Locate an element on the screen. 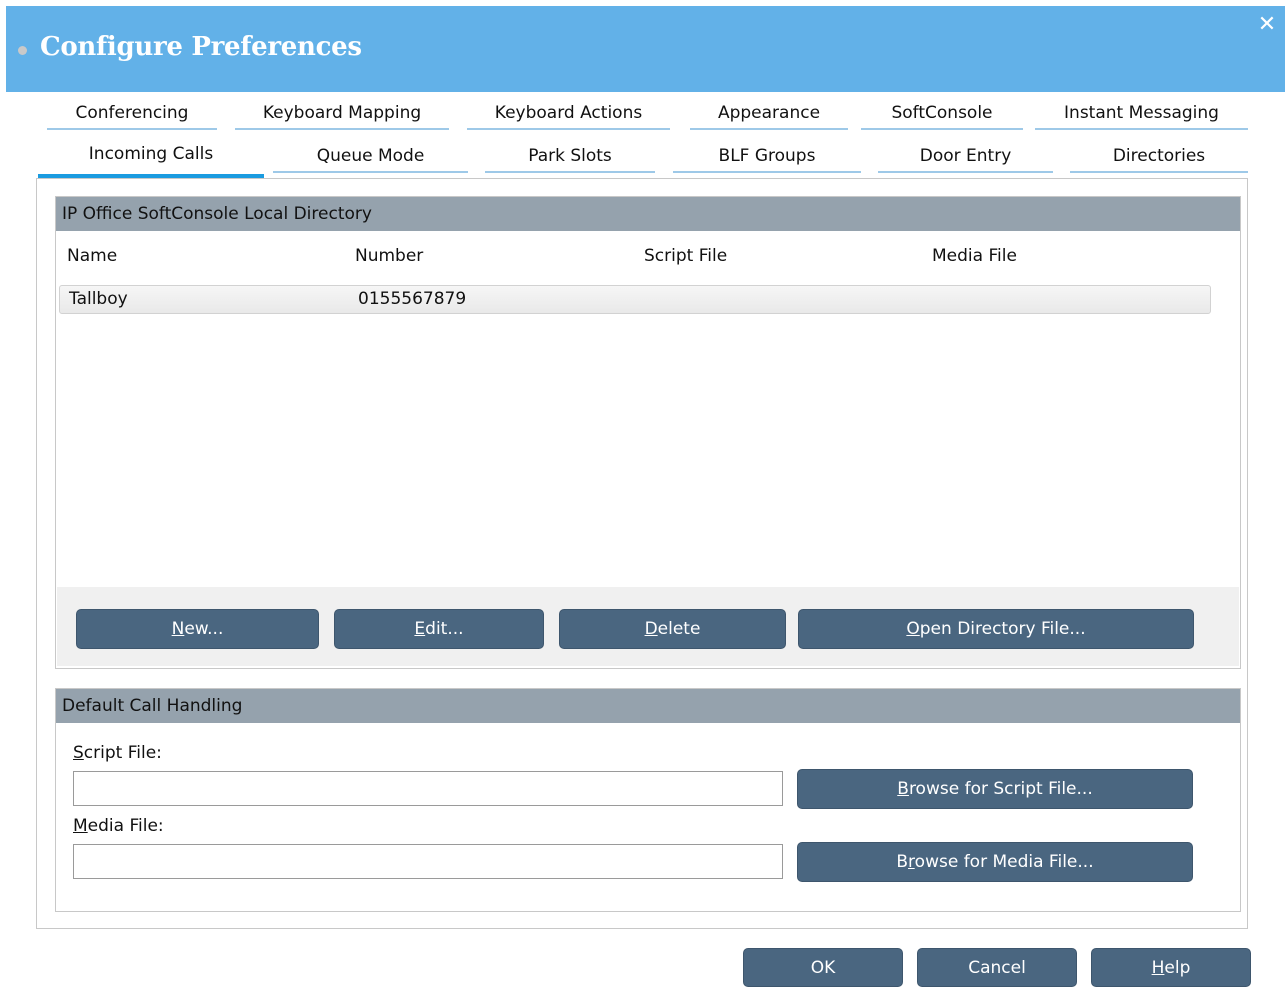 This screenshot has height=987, width=1285. tab-door-entry: Door Entry is located at coordinates (965, 158).